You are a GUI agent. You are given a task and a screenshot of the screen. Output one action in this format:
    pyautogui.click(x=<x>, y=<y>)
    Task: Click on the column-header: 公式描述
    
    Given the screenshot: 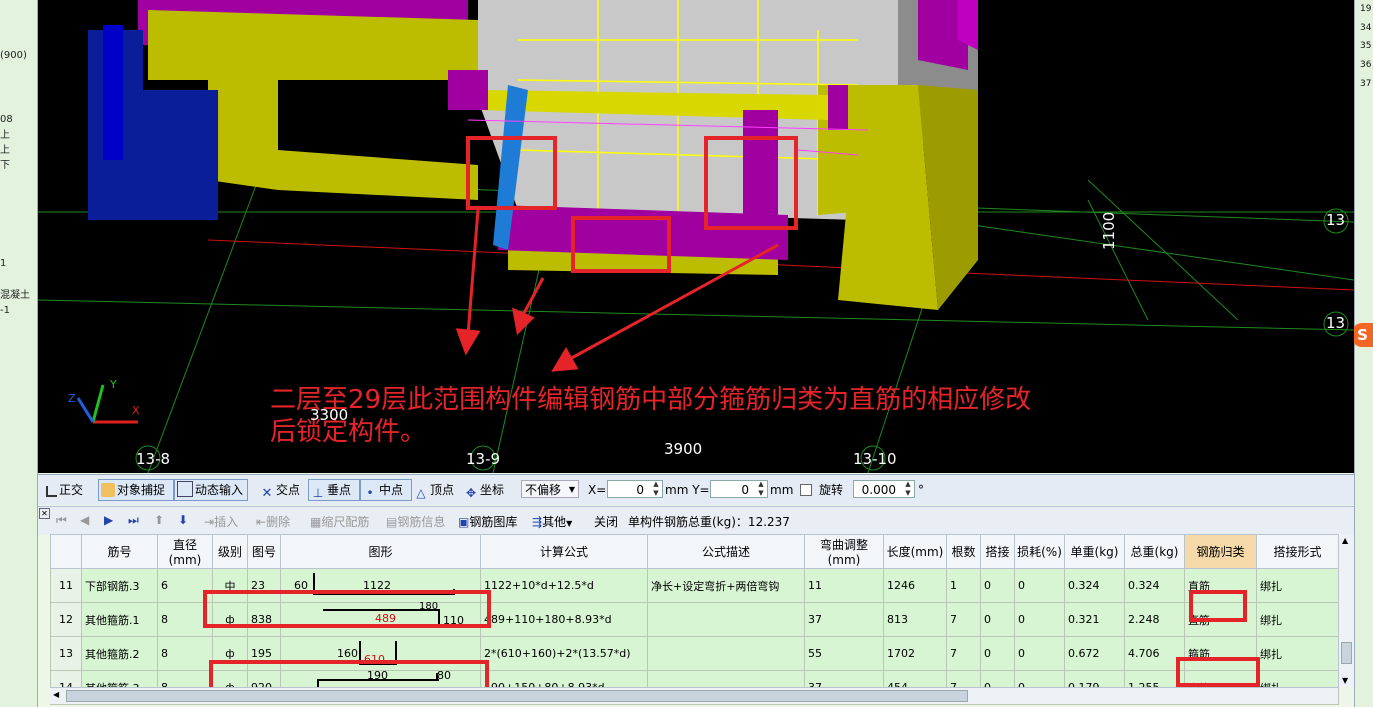 What is the action you would take?
    pyautogui.click(x=726, y=551)
    